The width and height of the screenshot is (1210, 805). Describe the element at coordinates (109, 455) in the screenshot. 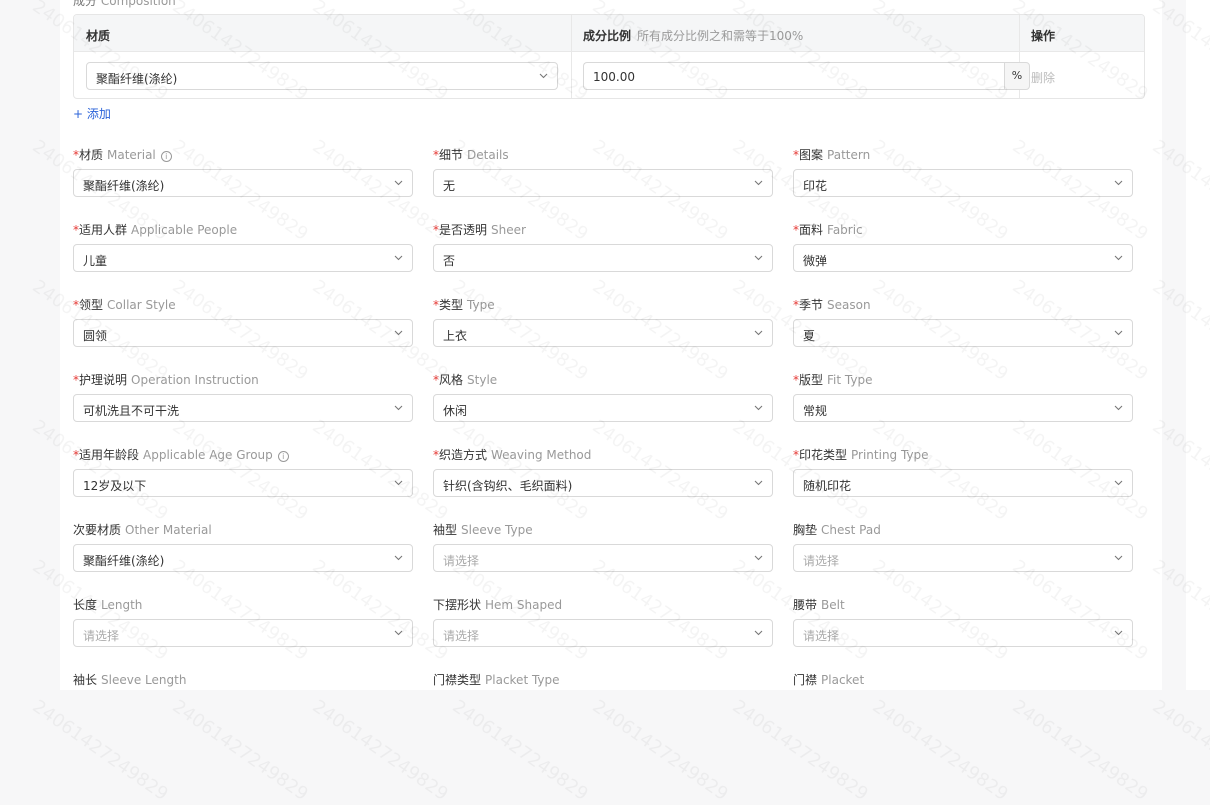

I see `field-label-cn: 适用年龄段` at that location.